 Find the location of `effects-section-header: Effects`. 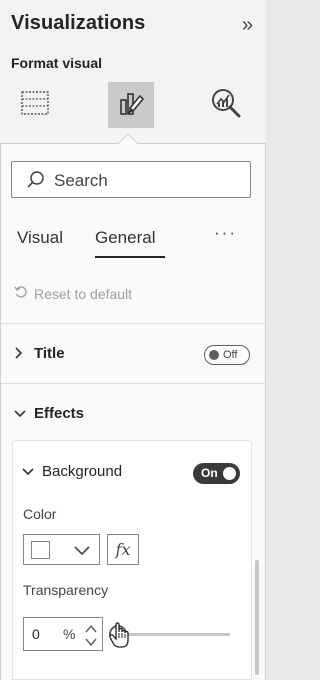

effects-section-header: Effects is located at coordinates (49, 413).